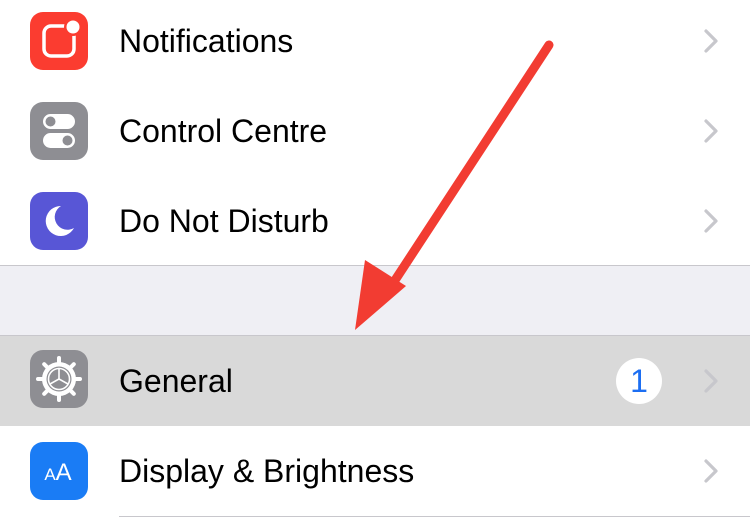  What do you see at coordinates (206, 41) in the screenshot?
I see `settings-row-label: Notifications` at bounding box center [206, 41].